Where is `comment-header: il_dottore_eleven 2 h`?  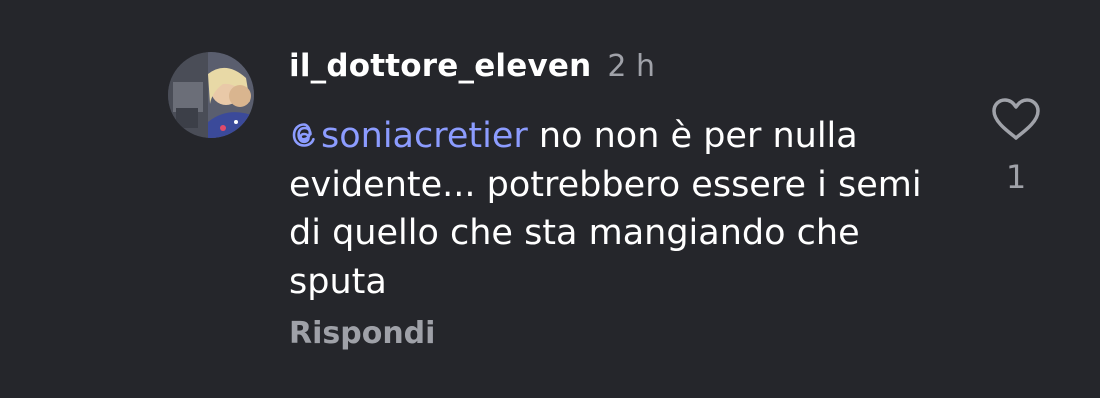 comment-header: il_dottore_eleven 2 h is located at coordinates (472, 72).